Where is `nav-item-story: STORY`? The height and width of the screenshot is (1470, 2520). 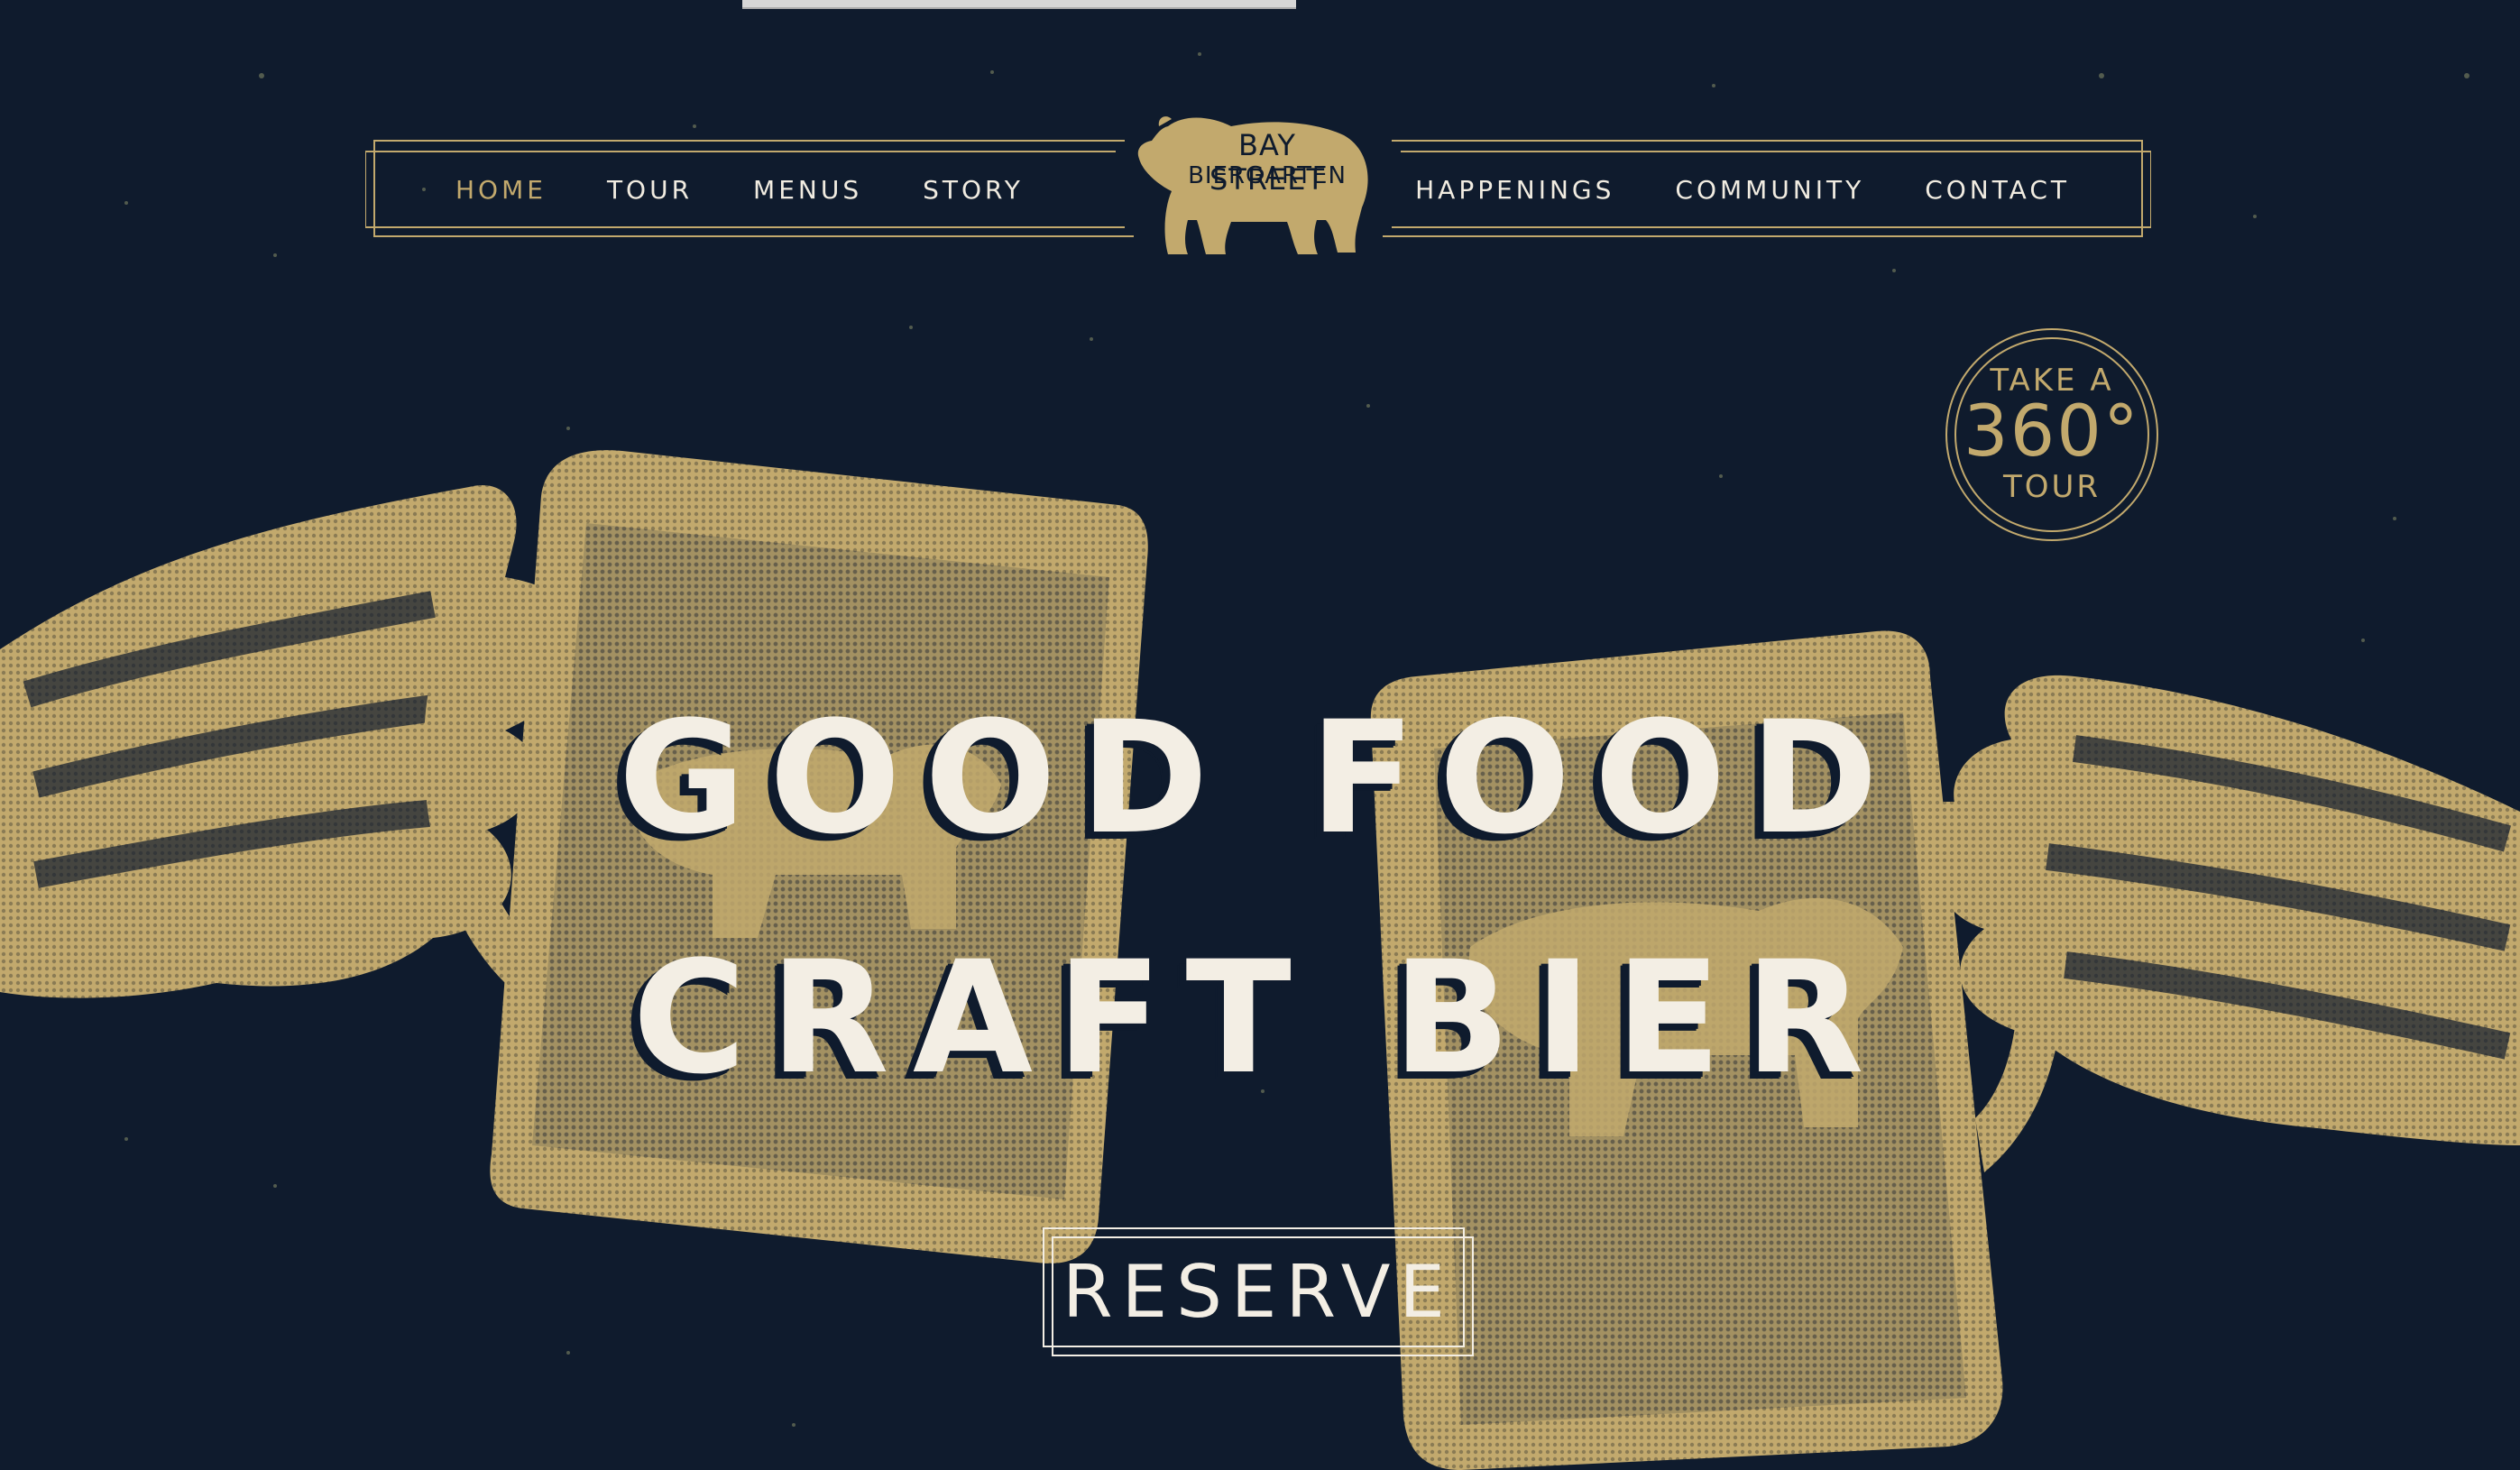 nav-item-story: STORY is located at coordinates (974, 190).